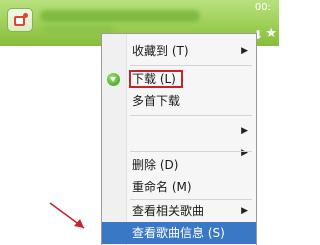 Image resolution: width=320 pixels, height=245 pixels. I want to click on annotation-arrow, so click(67, 215).